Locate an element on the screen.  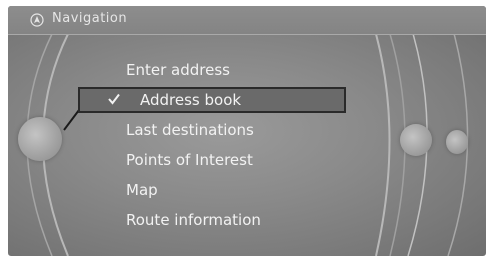
menu-item-points-of-interest: Points of Interest is located at coordinates (251, 160).